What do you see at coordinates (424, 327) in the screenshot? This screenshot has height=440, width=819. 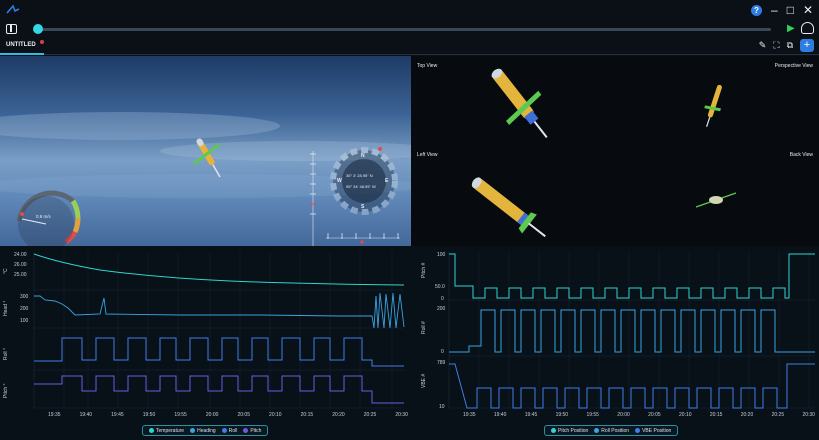 I see `roll-position-axis-label: Roll #` at bounding box center [424, 327].